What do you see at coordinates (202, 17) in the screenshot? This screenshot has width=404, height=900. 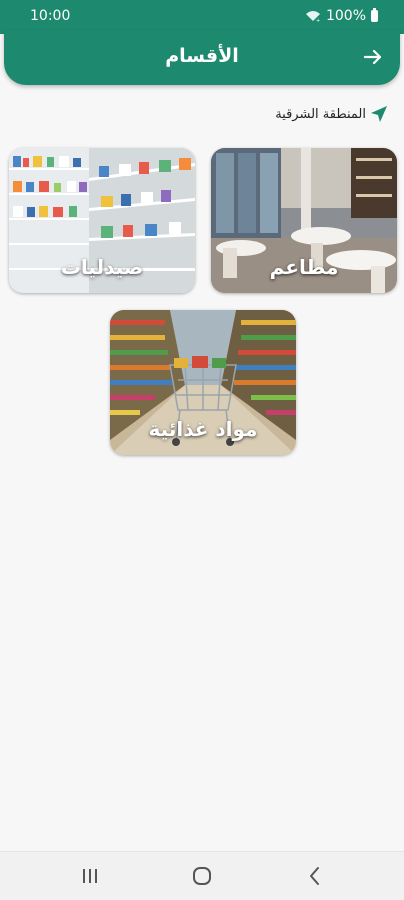 I see `status-bar: 10:00 + 100%` at bounding box center [202, 17].